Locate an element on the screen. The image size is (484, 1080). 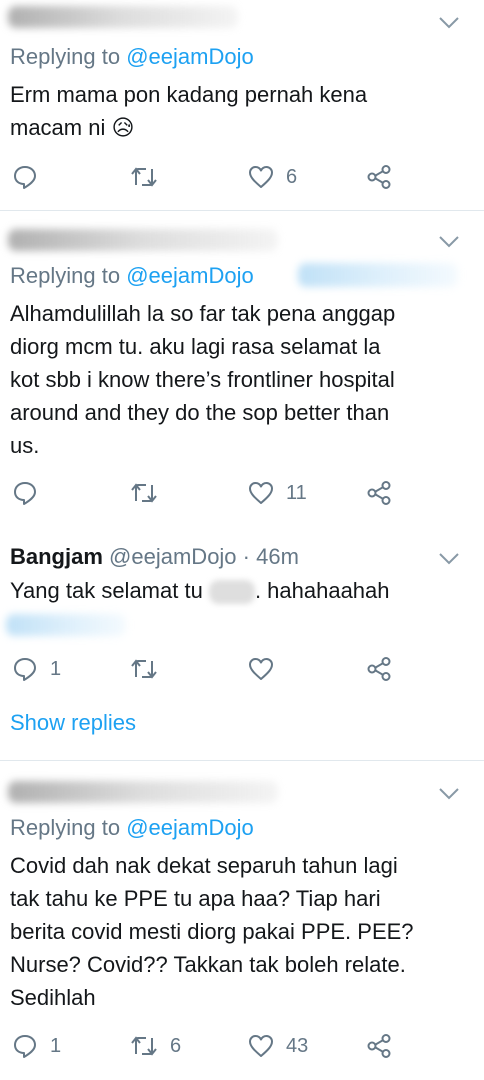
like-count: 11 is located at coordinates (296, 492).